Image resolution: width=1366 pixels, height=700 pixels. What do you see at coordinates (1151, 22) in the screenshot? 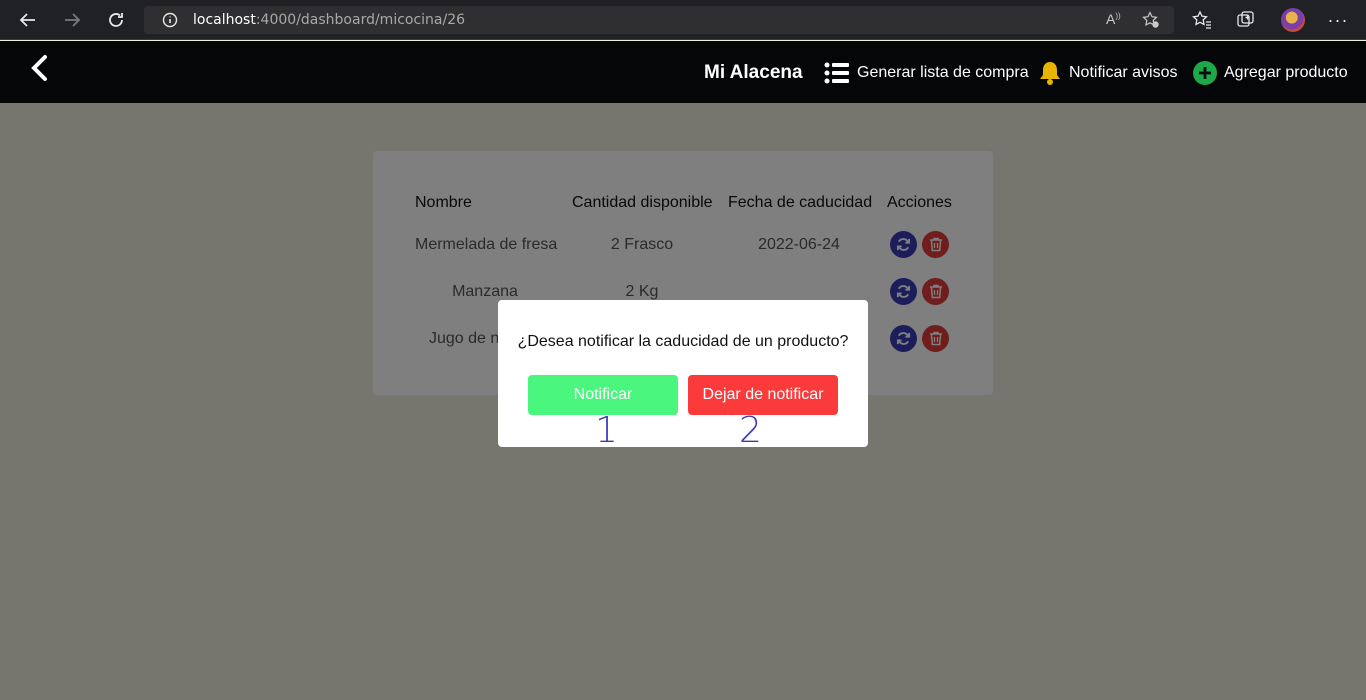
I see `favorite-add-icon` at bounding box center [1151, 22].